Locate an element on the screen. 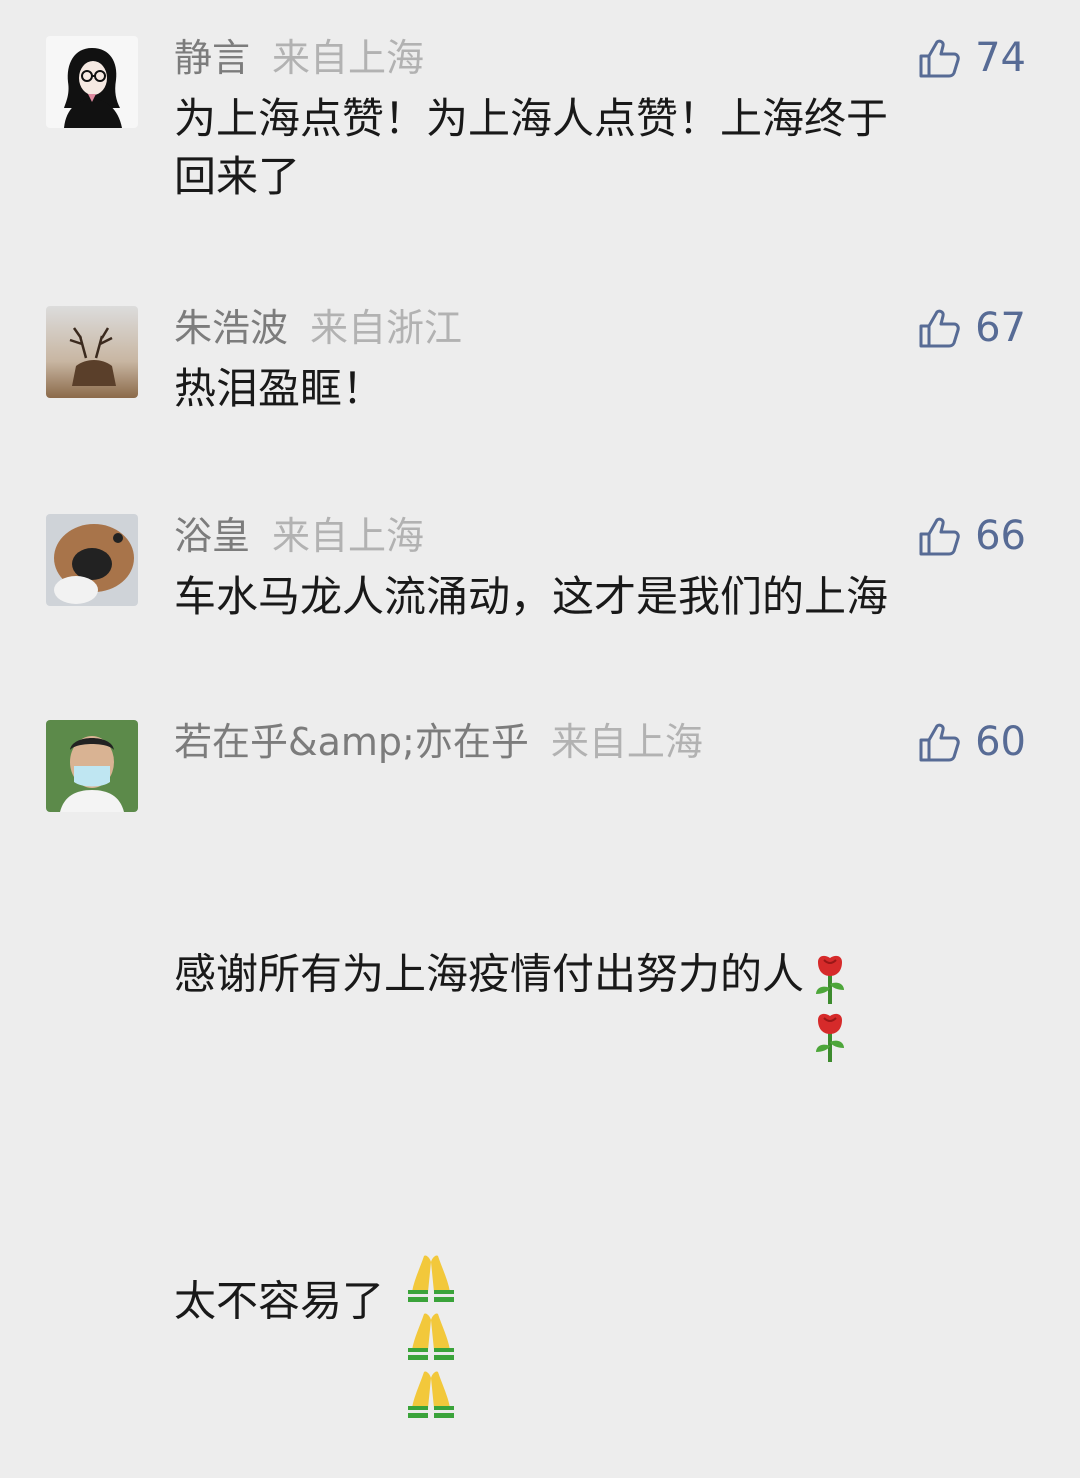  comment-item: 静言 来自上海 74 为上海点赞！为上海人点赞！上海终于 回来了 is located at coordinates (540, 135).